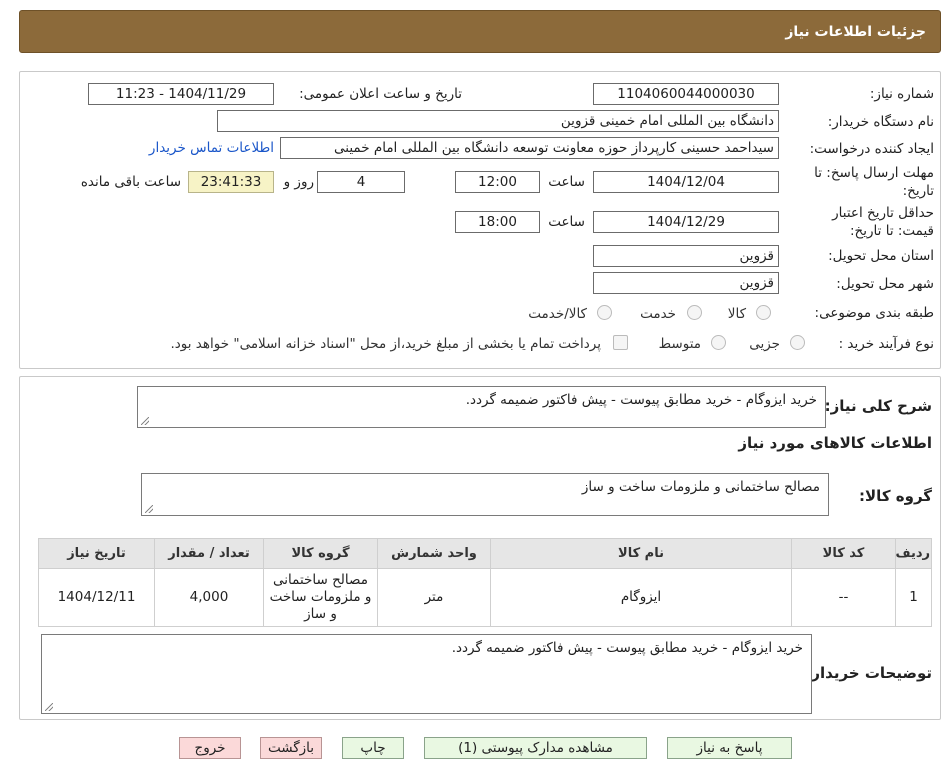 Image resolution: width=951 pixels, height=781 pixels. What do you see at coordinates (868, 673) in the screenshot?
I see `buyer-notes-label: توضیحات خریدار:` at bounding box center [868, 673].